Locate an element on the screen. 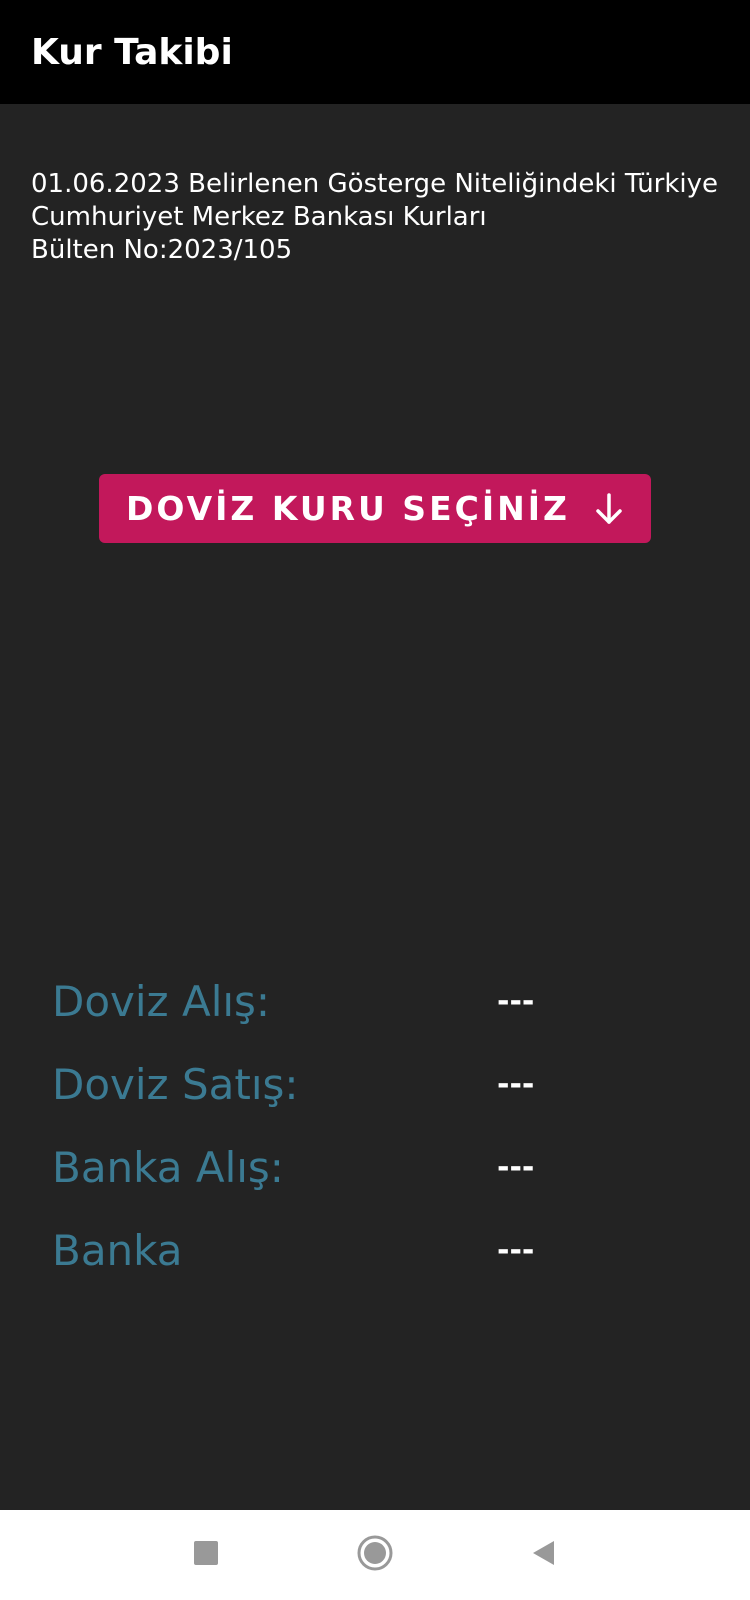  home-button is located at coordinates (375, 1555).